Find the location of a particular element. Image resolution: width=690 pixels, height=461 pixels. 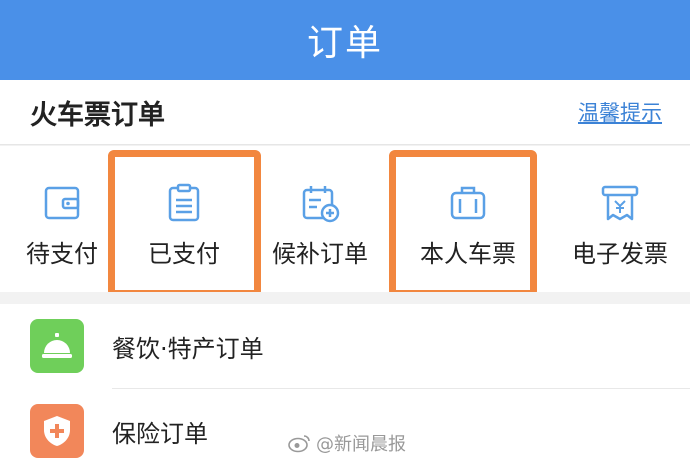

page-title: 订单 is located at coordinates (344, 43).